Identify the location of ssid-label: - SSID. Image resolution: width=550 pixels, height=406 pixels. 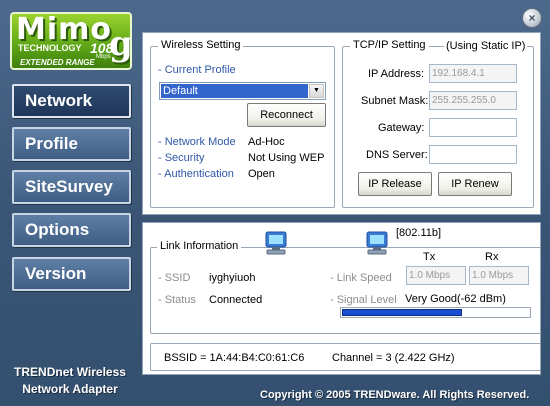
(174, 278).